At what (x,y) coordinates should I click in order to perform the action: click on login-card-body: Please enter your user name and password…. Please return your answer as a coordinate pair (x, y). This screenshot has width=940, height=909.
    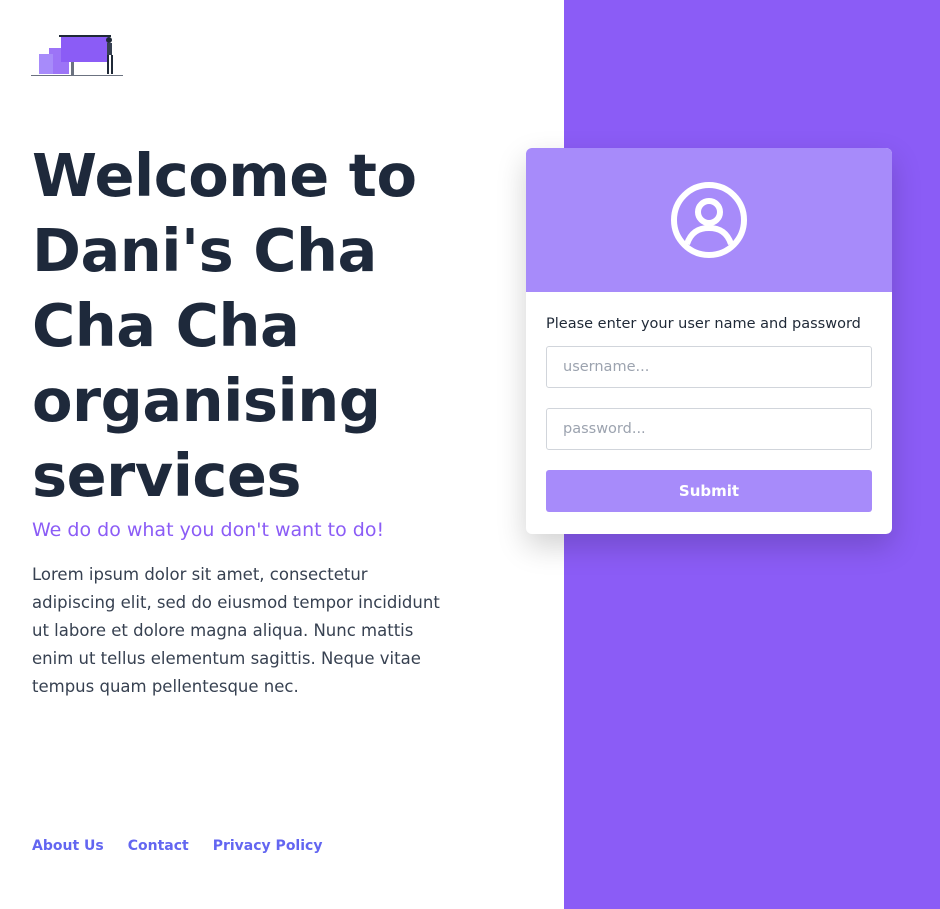
    Looking at the image, I should click on (709, 412).